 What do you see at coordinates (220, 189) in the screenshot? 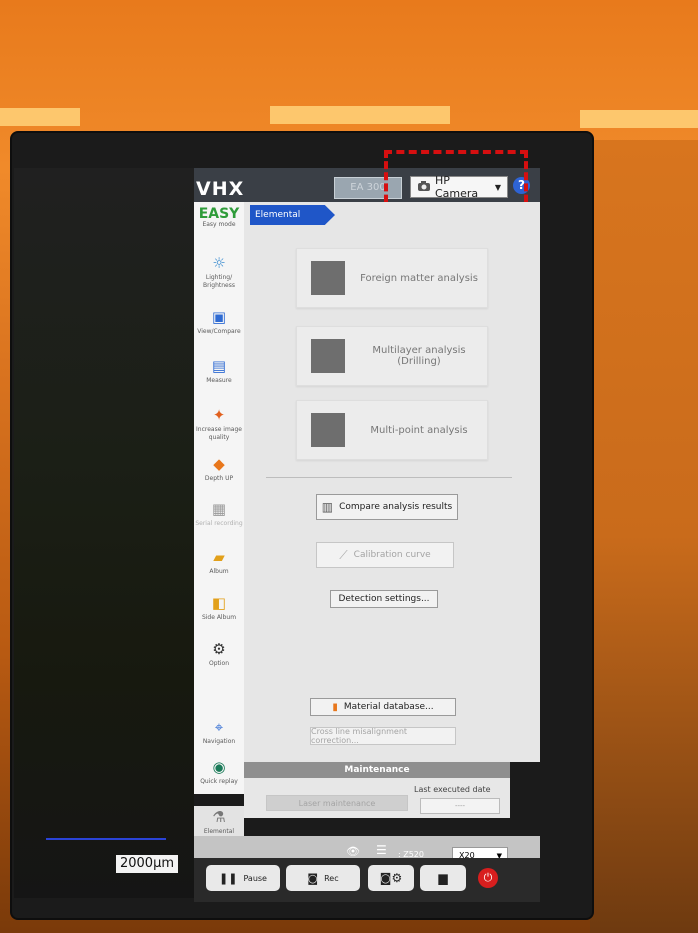
I see `vhx-logo: VHX` at bounding box center [220, 189].